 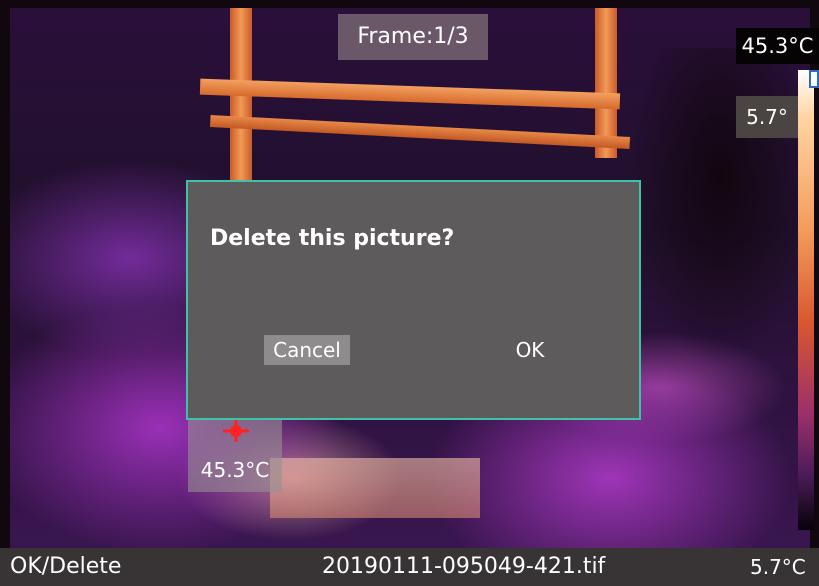 I want to click on hotspot-temperature: 45.3°C, so click(x=235, y=470).